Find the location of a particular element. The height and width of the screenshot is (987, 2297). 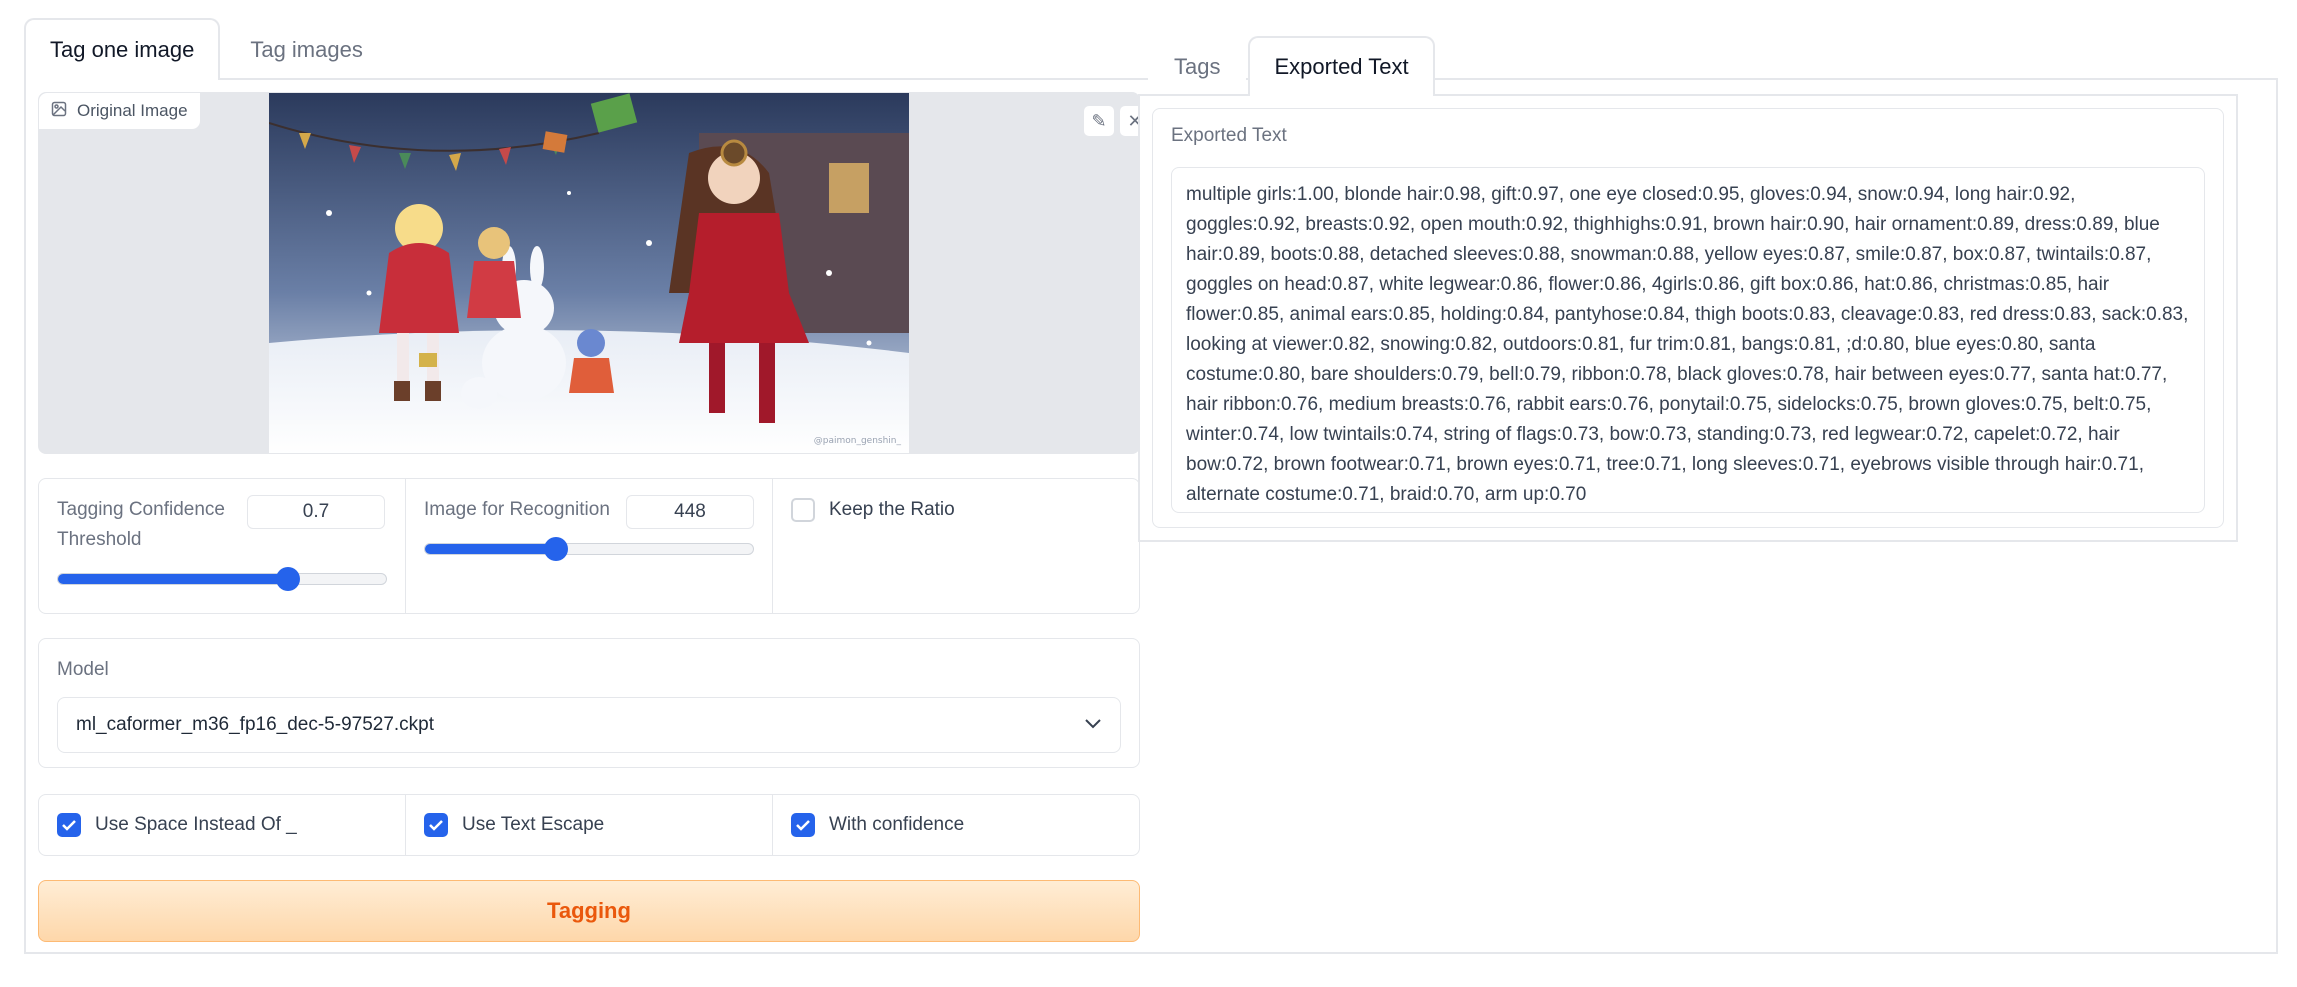

model-label: Model is located at coordinates (83, 669).